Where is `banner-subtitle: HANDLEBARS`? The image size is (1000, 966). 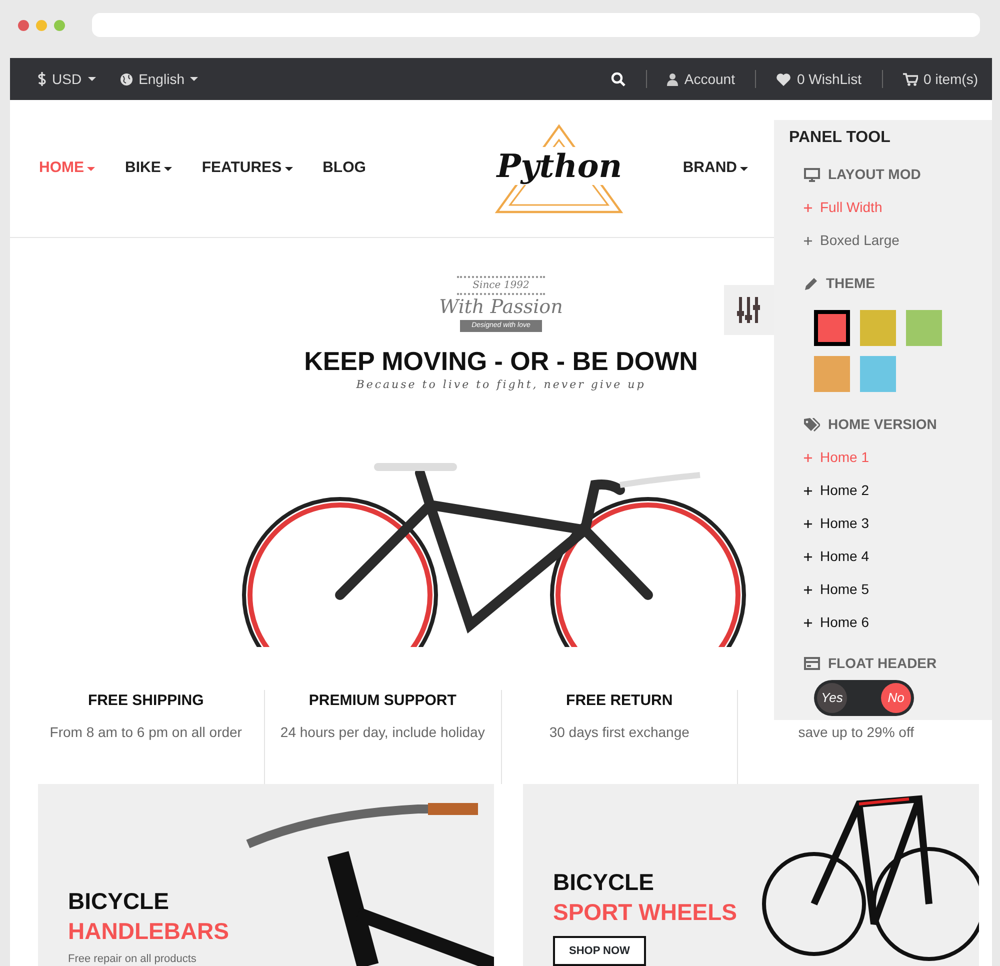 banner-subtitle: HANDLEBARS is located at coordinates (149, 931).